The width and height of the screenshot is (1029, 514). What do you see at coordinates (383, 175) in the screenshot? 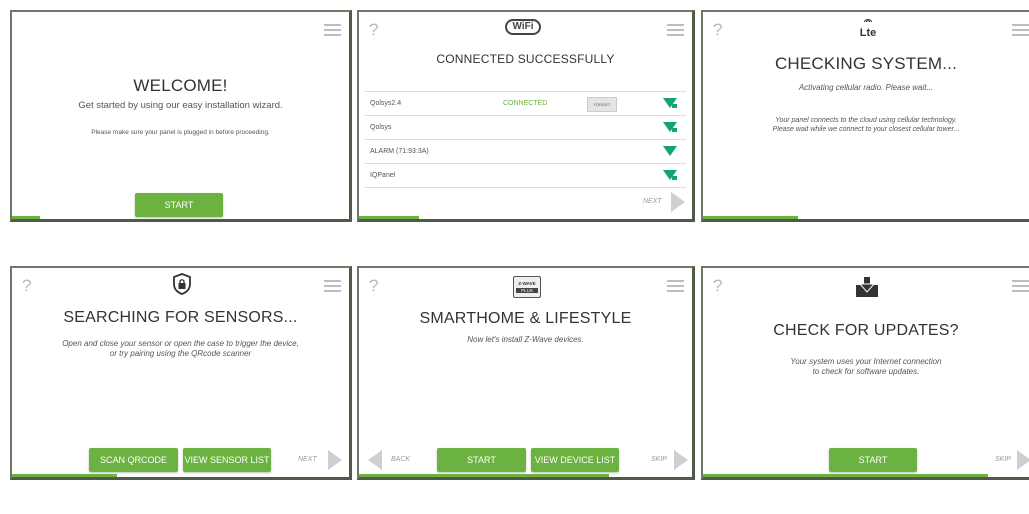
I see `network-name: IQPanel` at bounding box center [383, 175].